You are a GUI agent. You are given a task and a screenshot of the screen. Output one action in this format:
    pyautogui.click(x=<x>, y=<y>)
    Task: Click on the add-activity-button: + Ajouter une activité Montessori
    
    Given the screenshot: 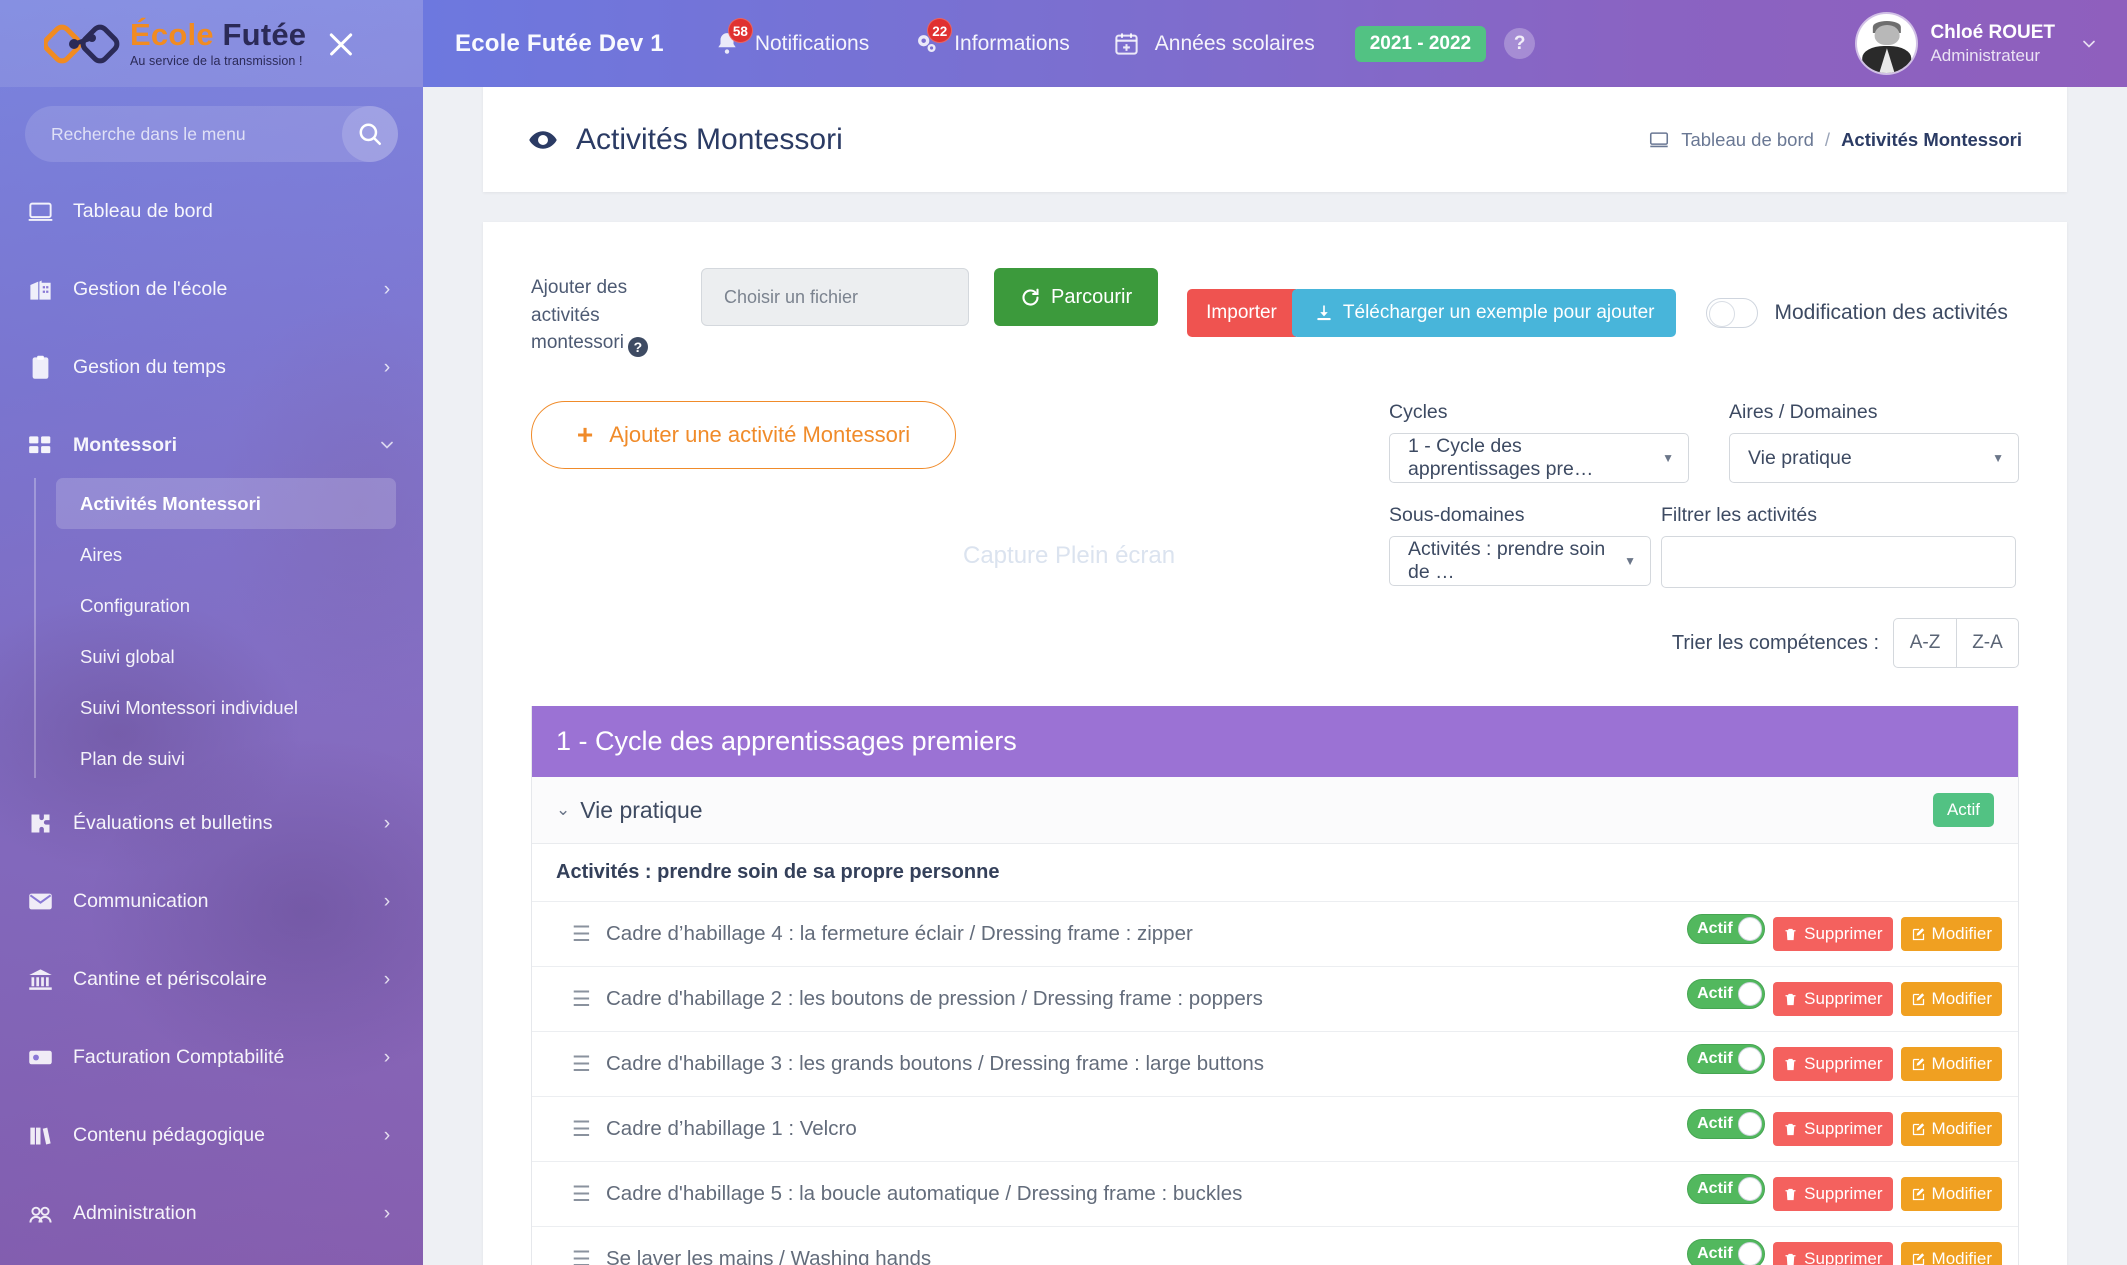 What is the action you would take?
    pyautogui.click(x=743, y=435)
    